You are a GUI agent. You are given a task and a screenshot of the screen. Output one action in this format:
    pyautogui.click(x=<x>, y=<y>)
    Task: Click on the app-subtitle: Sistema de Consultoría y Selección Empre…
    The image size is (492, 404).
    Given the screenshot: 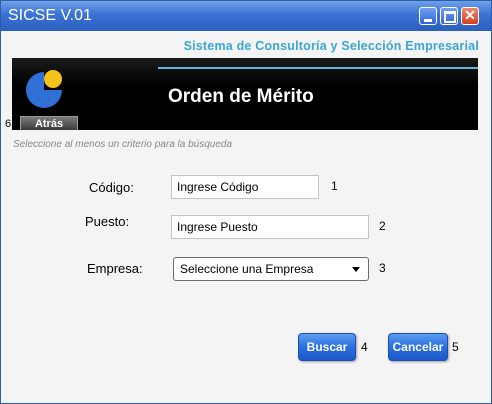 What is the action you would take?
    pyautogui.click(x=331, y=46)
    